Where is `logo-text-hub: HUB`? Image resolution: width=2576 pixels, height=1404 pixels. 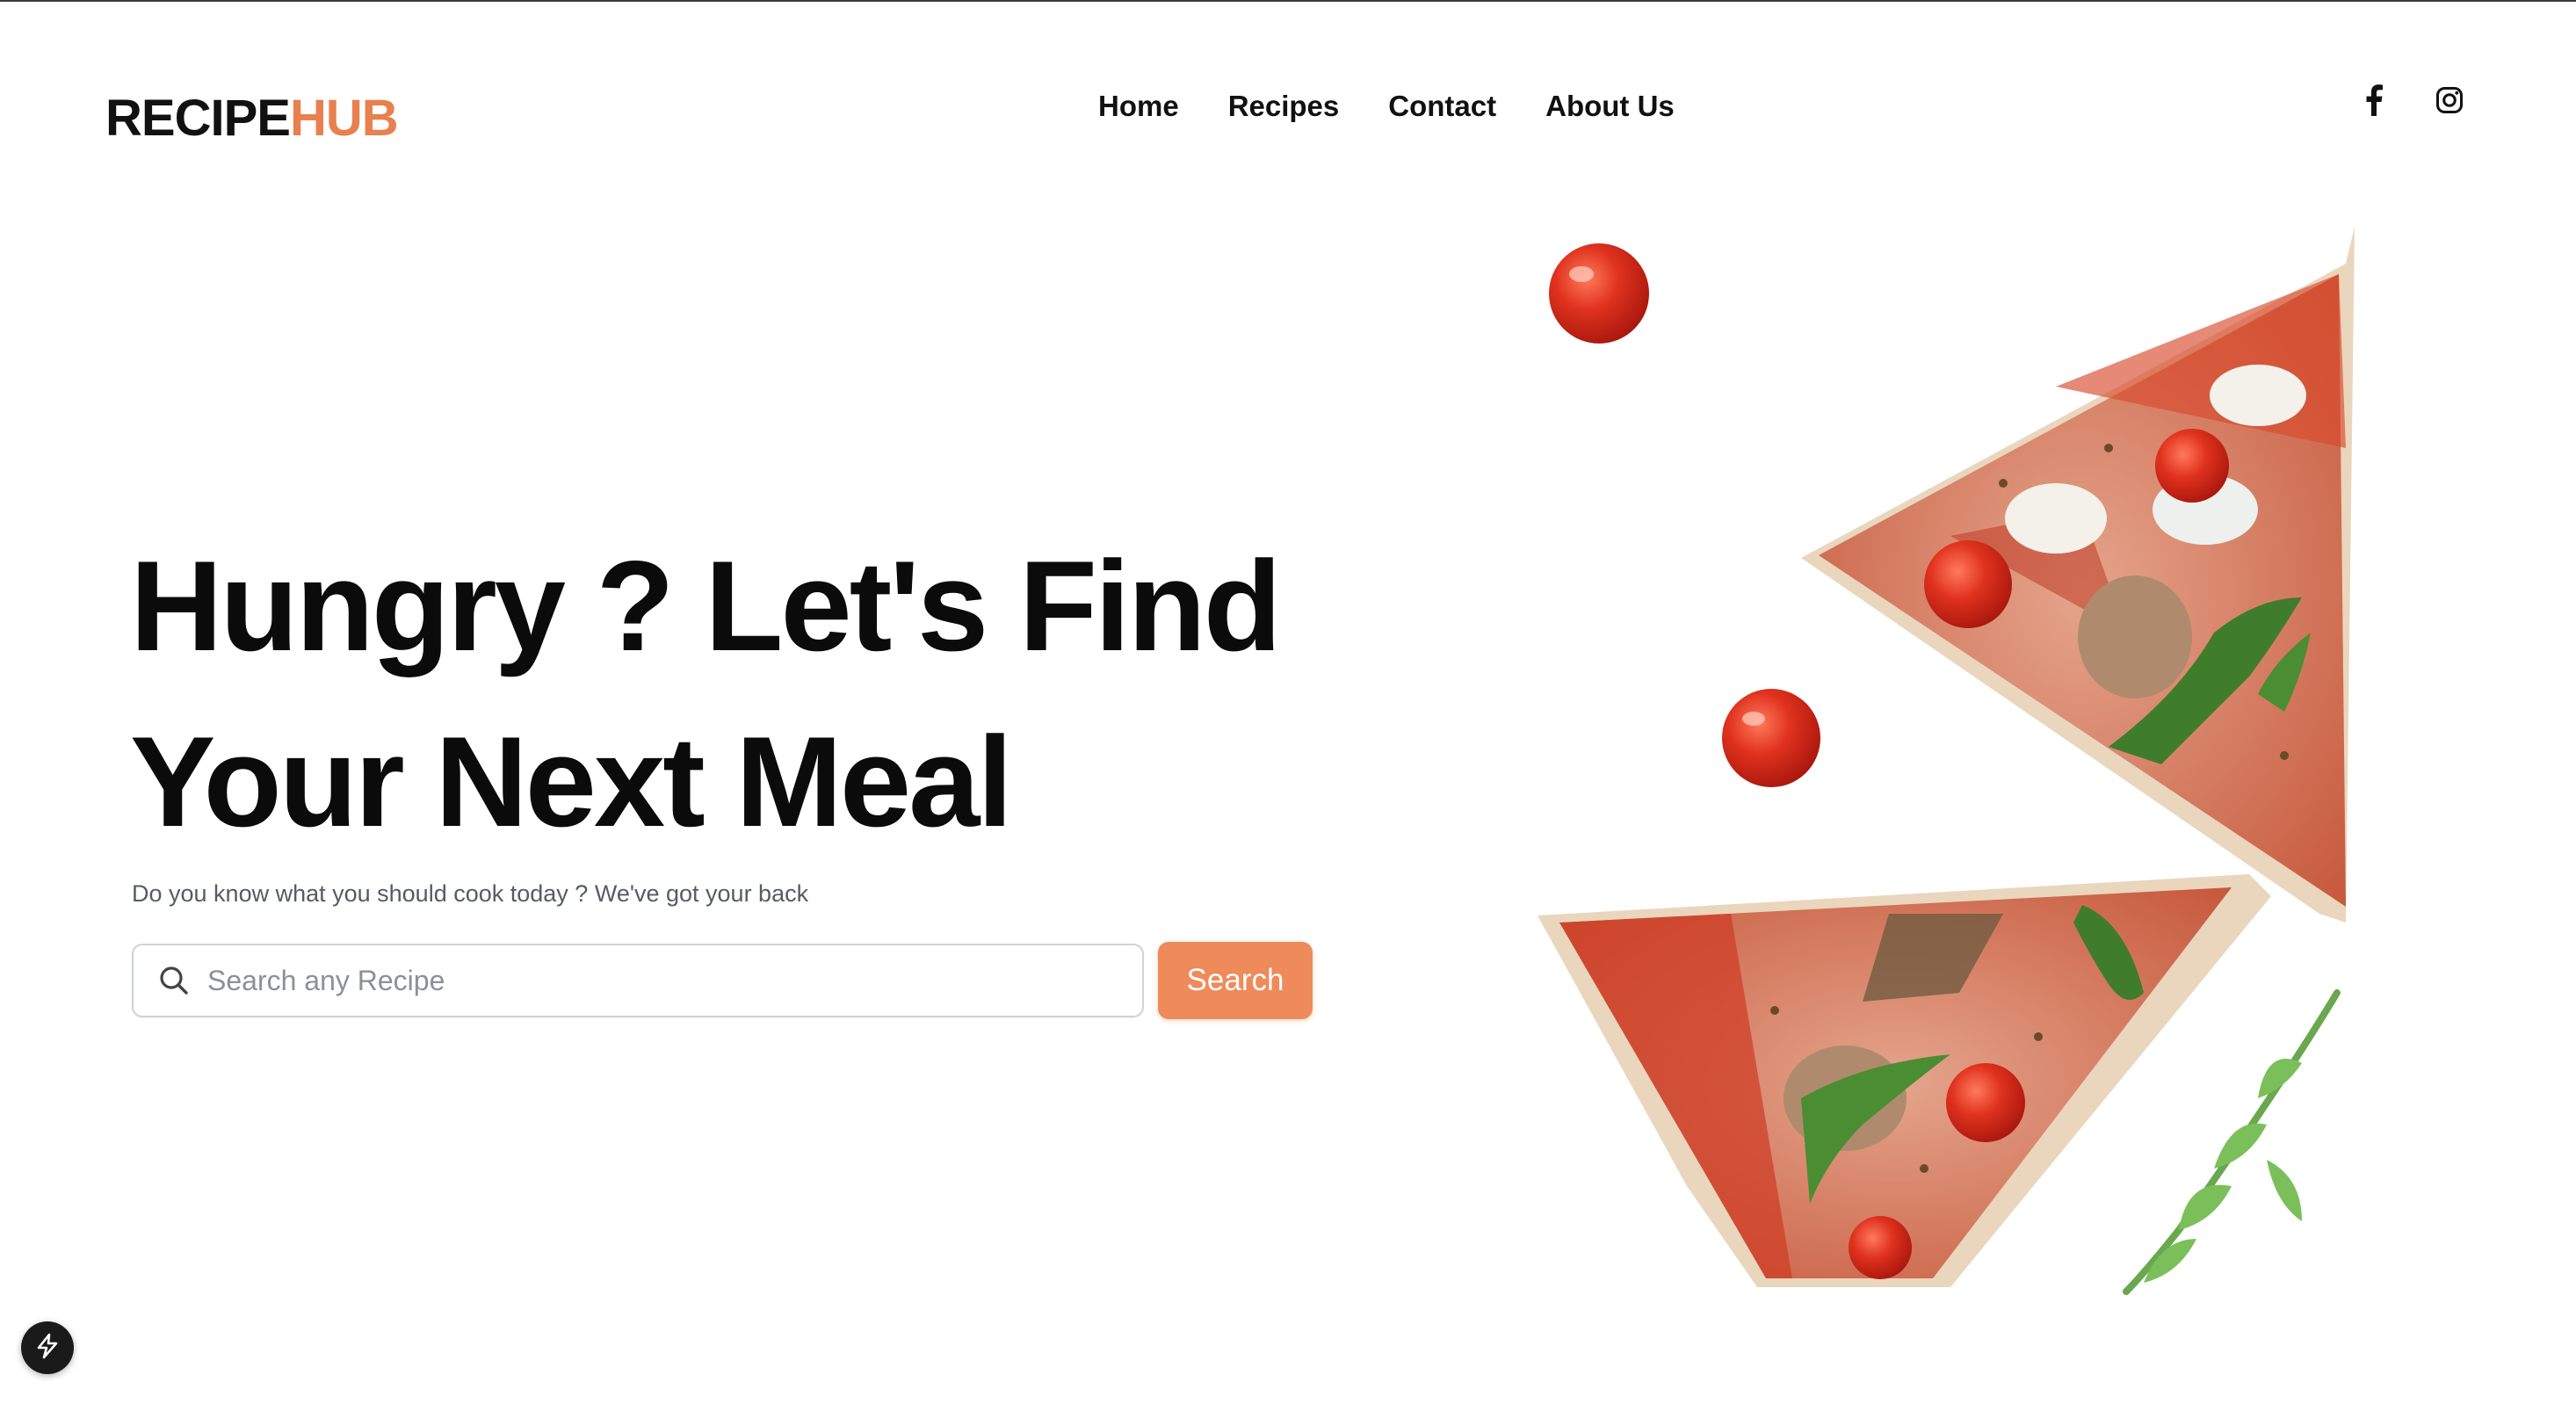 logo-text-hub: HUB is located at coordinates (344, 119).